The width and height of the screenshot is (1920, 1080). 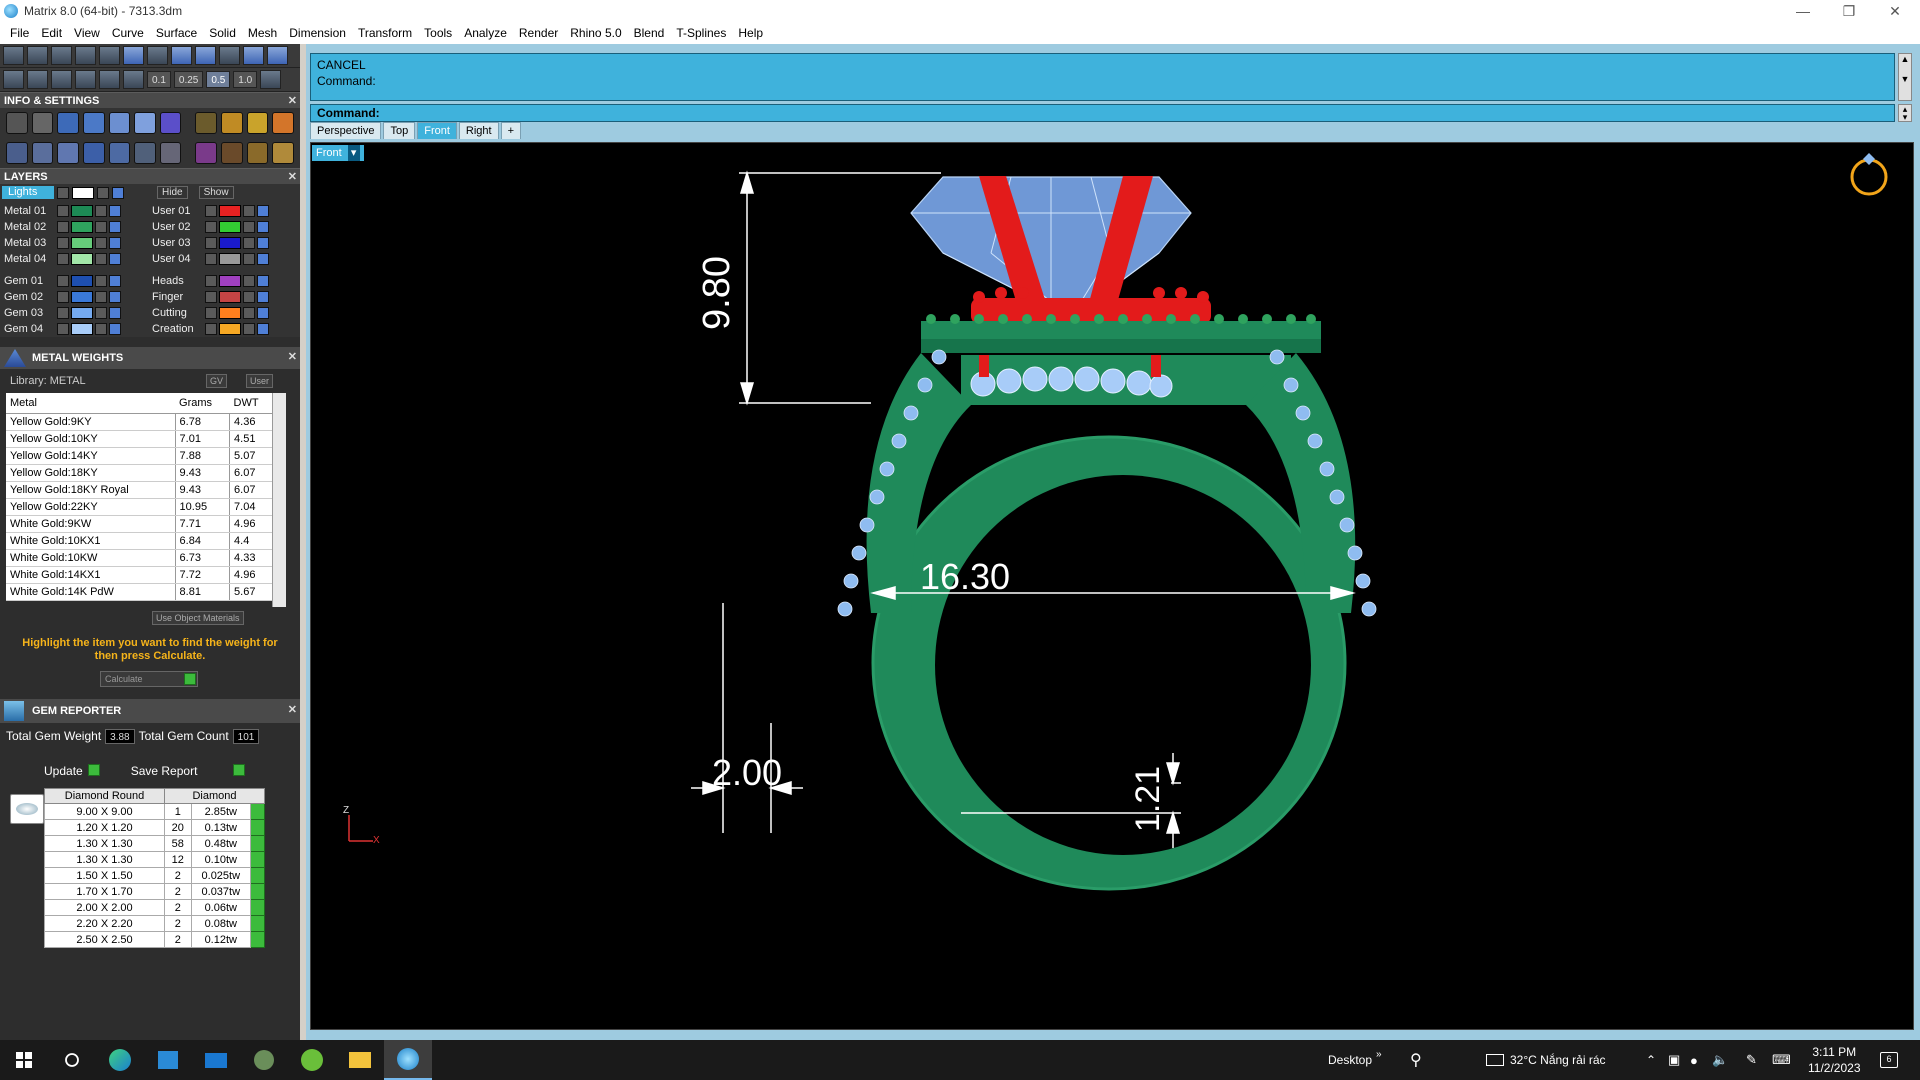 What do you see at coordinates (312, 1060) in the screenshot?
I see `browser-icon` at bounding box center [312, 1060].